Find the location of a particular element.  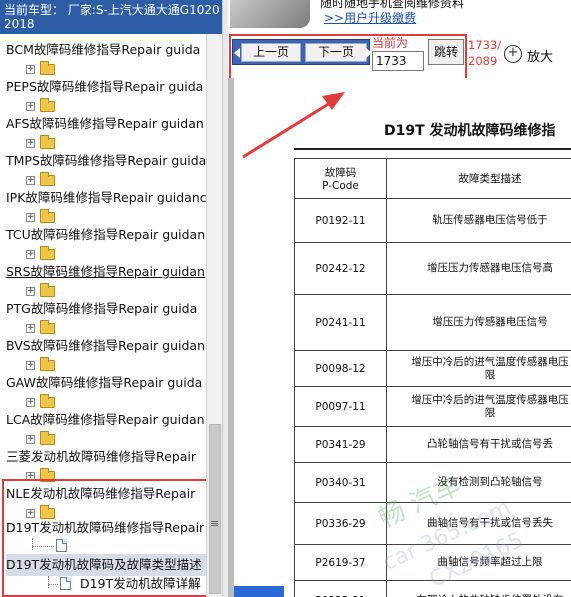

current-vehicle-bar: 当前车型： 厂家:S-上汽大通大通G1020 2018 is located at coordinates (114, 17).